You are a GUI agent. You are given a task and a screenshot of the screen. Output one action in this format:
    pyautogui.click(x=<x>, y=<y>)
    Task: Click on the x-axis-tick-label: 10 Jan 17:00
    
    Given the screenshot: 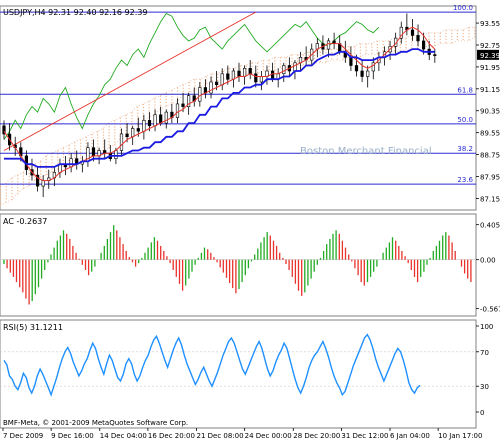 What is the action you would take?
    pyautogui.click(x=460, y=436)
    